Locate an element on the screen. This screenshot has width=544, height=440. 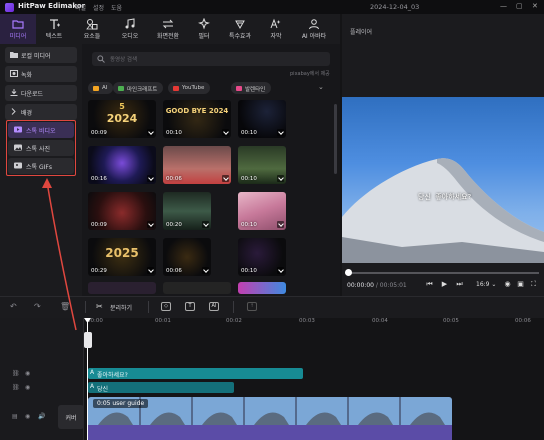
undo-icon: ↶ is located at coordinates (13, 306).